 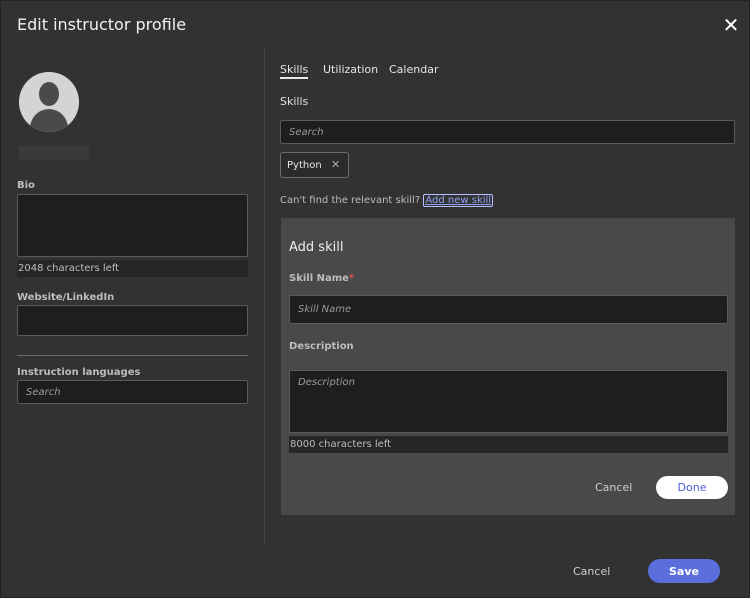 What do you see at coordinates (294, 71) in the screenshot?
I see `tab-skills: Skills` at bounding box center [294, 71].